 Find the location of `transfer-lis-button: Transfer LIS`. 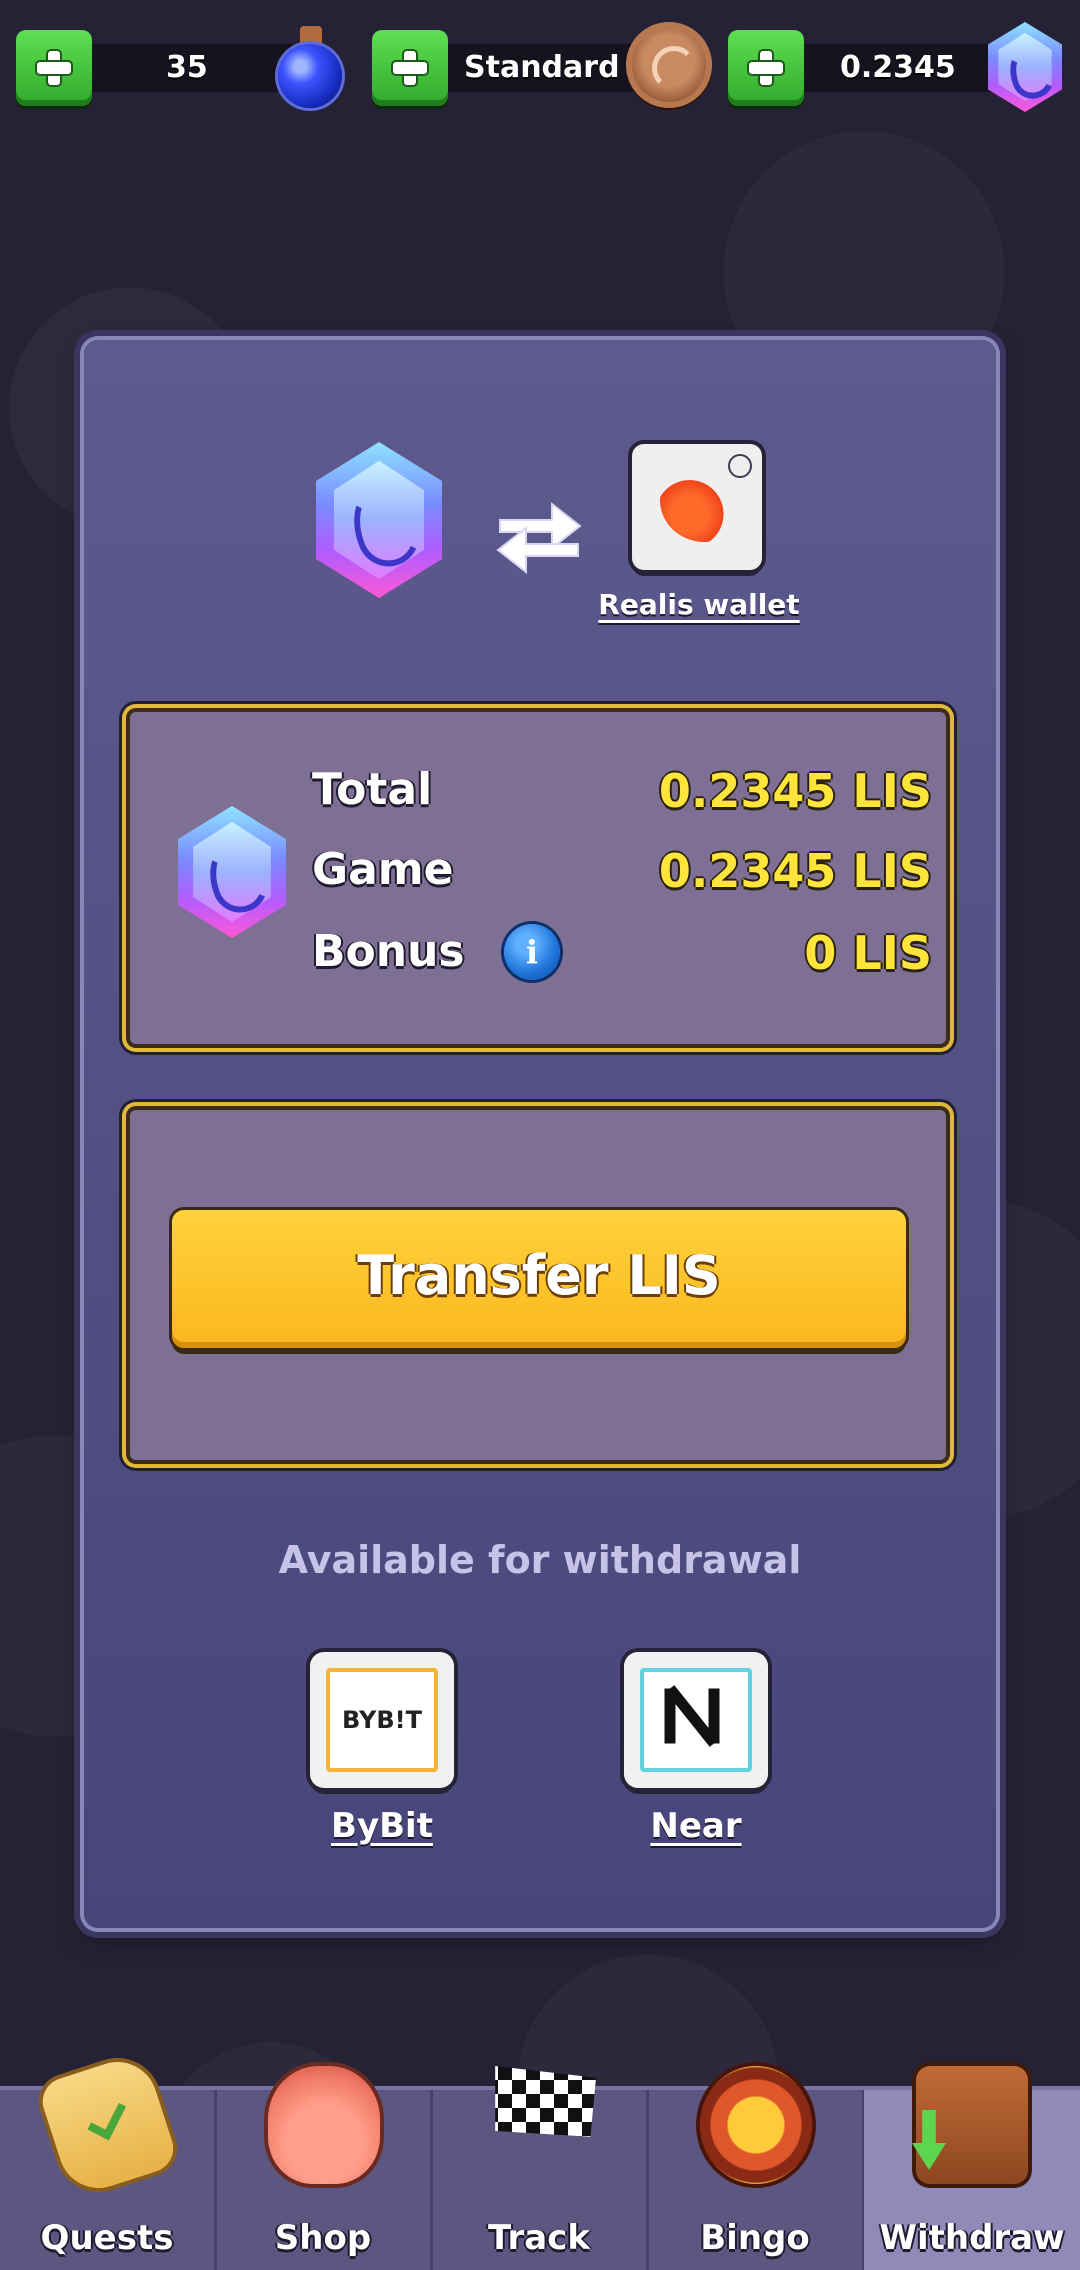

transfer-lis-button: Transfer LIS is located at coordinates (539, 1279).